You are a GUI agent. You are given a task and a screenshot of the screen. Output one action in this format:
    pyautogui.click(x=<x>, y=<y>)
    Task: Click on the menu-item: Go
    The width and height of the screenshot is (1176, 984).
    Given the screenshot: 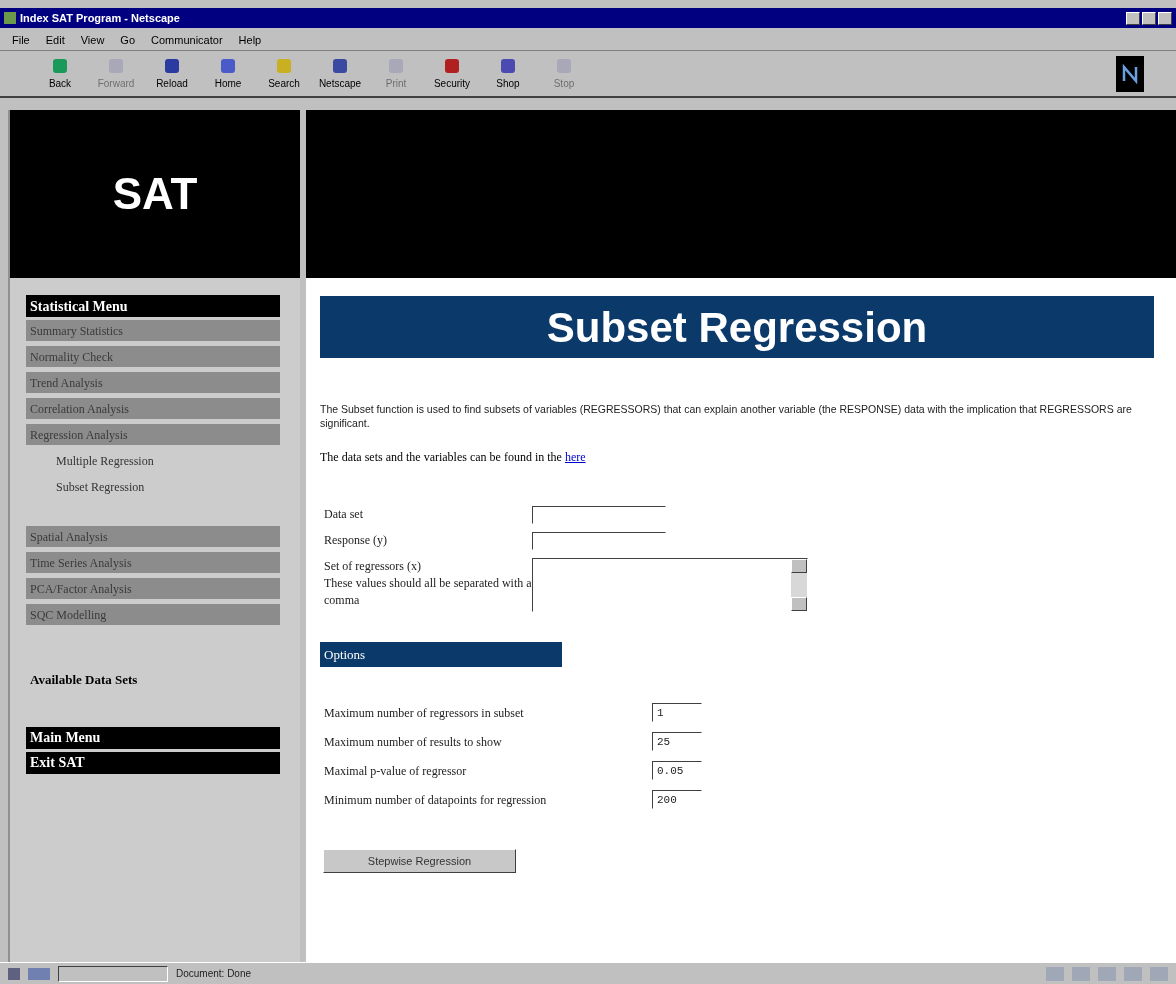 What is the action you would take?
    pyautogui.click(x=128, y=40)
    